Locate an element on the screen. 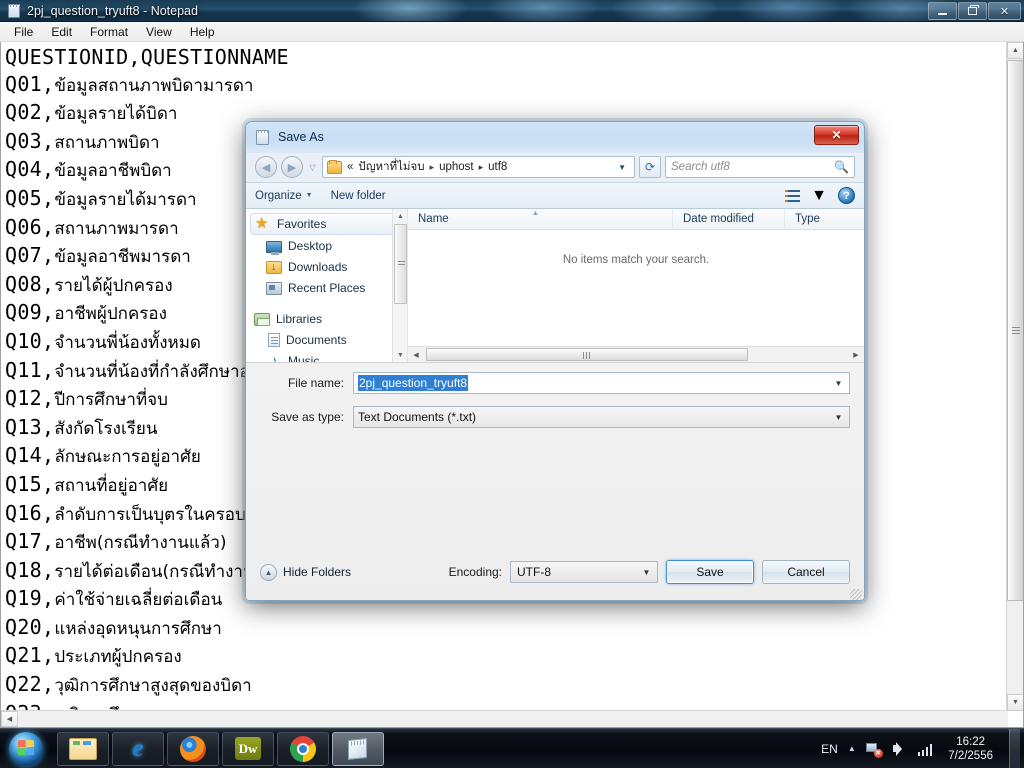 The image size is (1024, 768). save-as-type-select: Text Documents (*.txt) ▼ is located at coordinates (601, 417).